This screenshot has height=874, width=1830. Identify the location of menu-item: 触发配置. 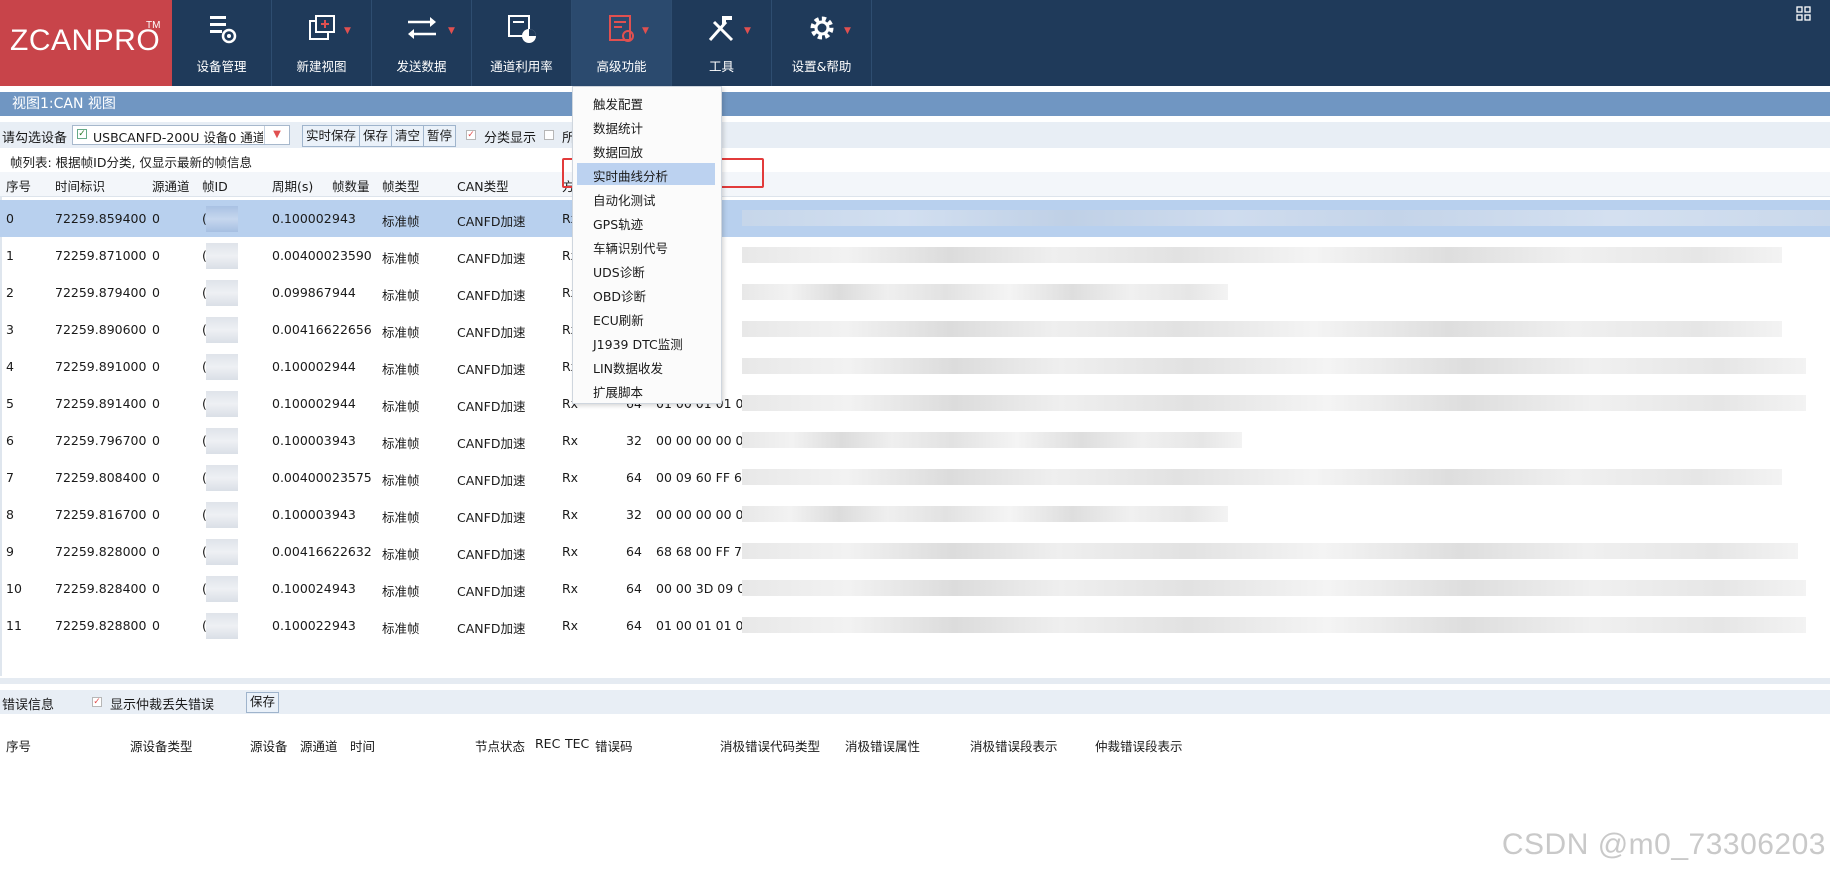
(647, 102).